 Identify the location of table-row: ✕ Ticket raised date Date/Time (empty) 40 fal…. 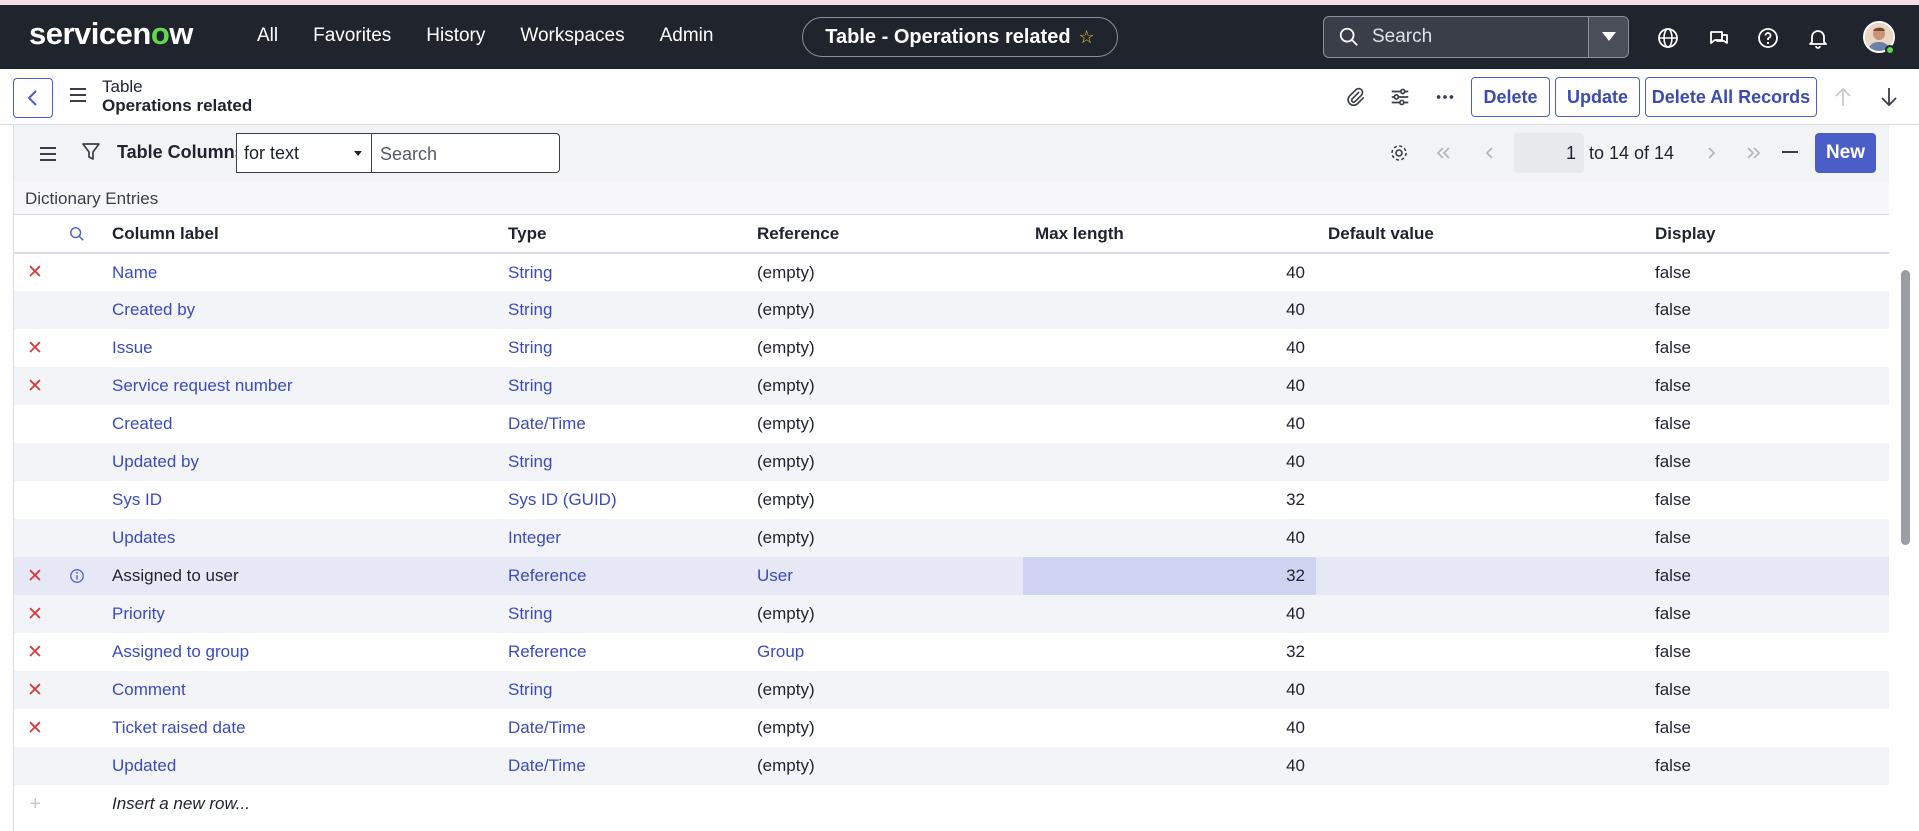
(952, 728).